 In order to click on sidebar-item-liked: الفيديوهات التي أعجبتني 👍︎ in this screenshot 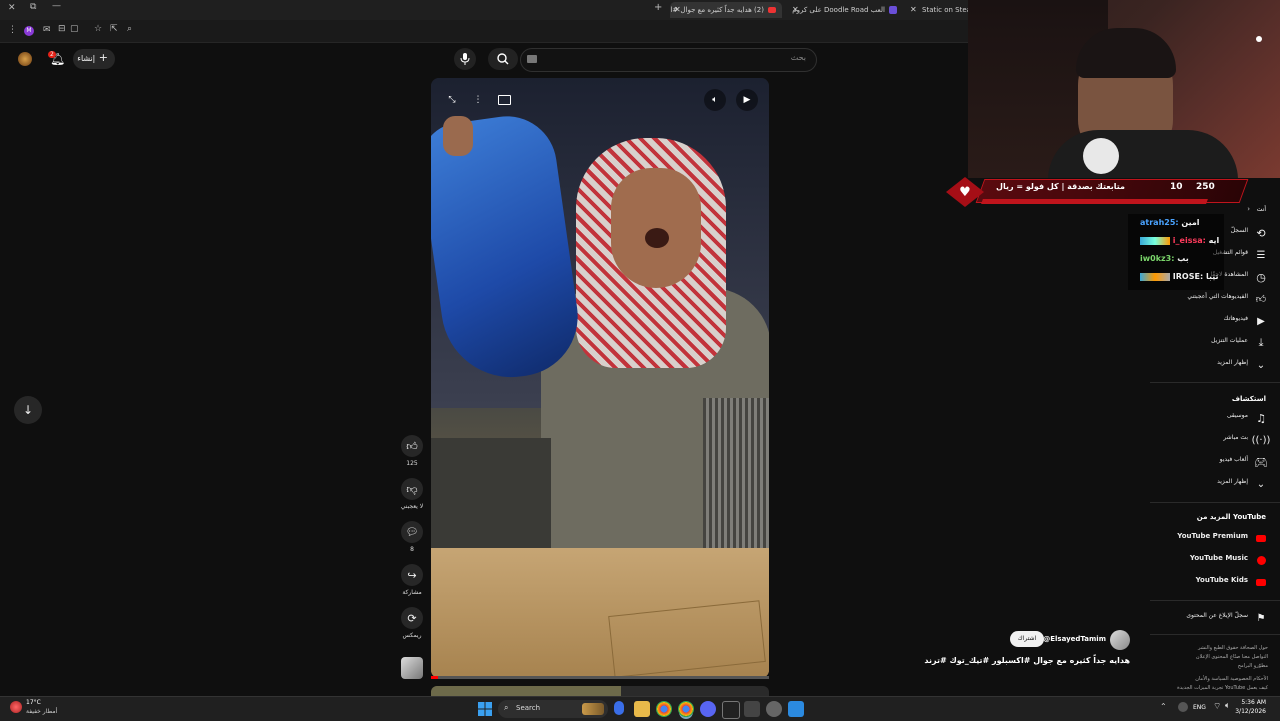, I will do `click(1215, 299)`.